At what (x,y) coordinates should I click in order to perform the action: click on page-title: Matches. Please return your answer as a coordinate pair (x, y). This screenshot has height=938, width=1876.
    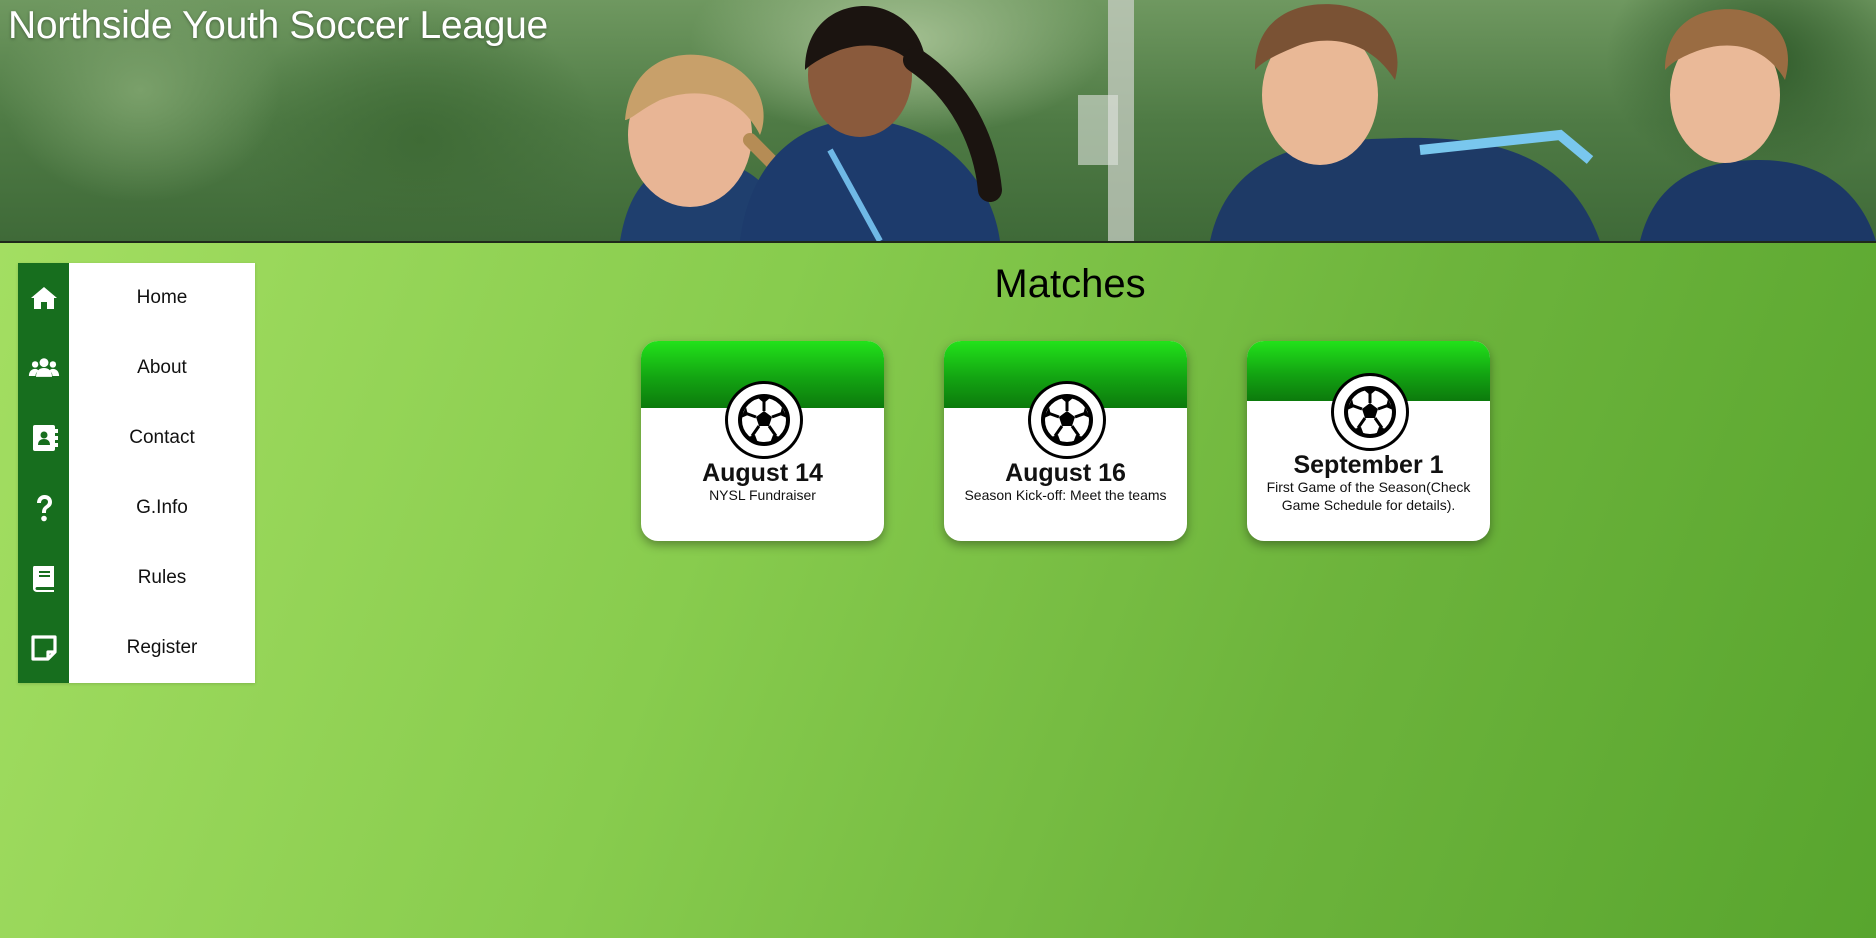
    Looking at the image, I should click on (1070, 284).